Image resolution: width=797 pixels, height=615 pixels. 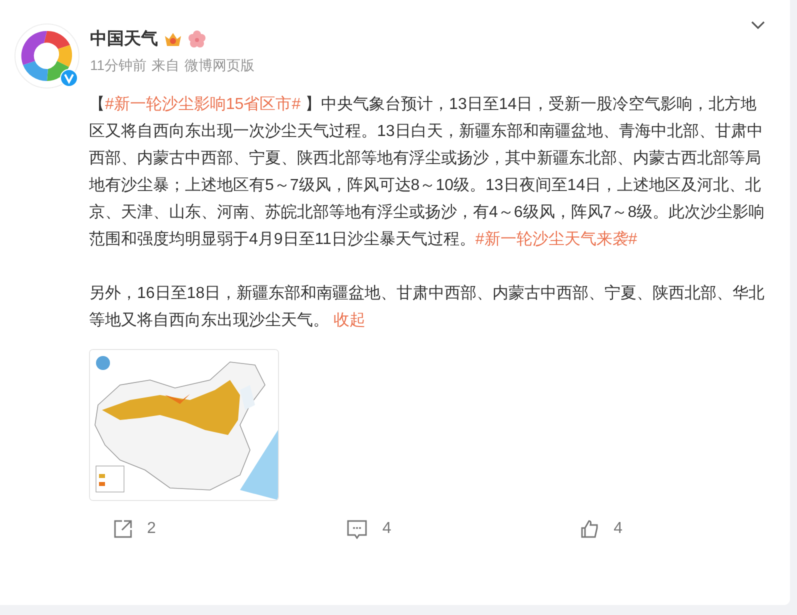 I want to click on collapse-link: 收起, so click(x=349, y=320).